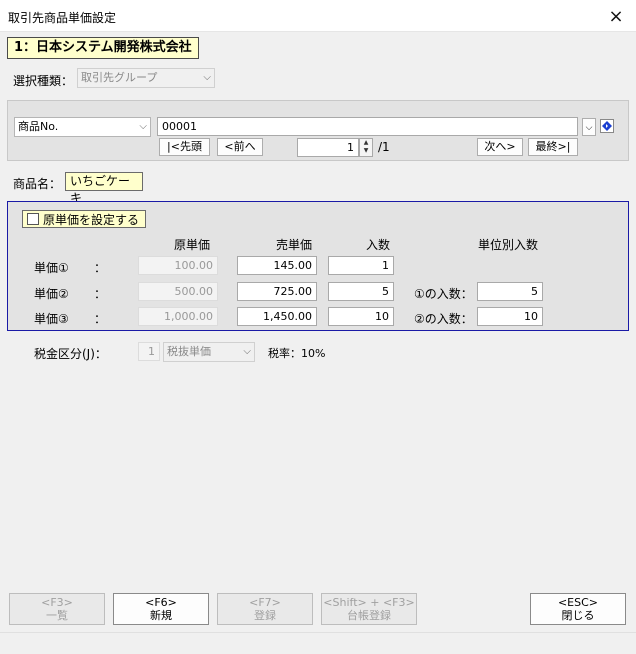 The height and width of the screenshot is (654, 636). What do you see at coordinates (178, 265) in the screenshot?
I see `cost-price-1: 100.00` at bounding box center [178, 265].